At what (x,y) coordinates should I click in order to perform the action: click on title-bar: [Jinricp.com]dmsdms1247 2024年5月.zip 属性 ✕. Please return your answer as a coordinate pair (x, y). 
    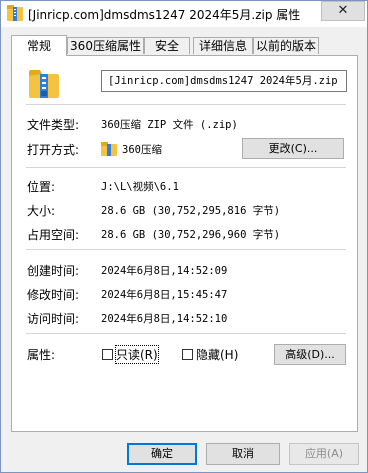
    Looking at the image, I should click on (184, 14).